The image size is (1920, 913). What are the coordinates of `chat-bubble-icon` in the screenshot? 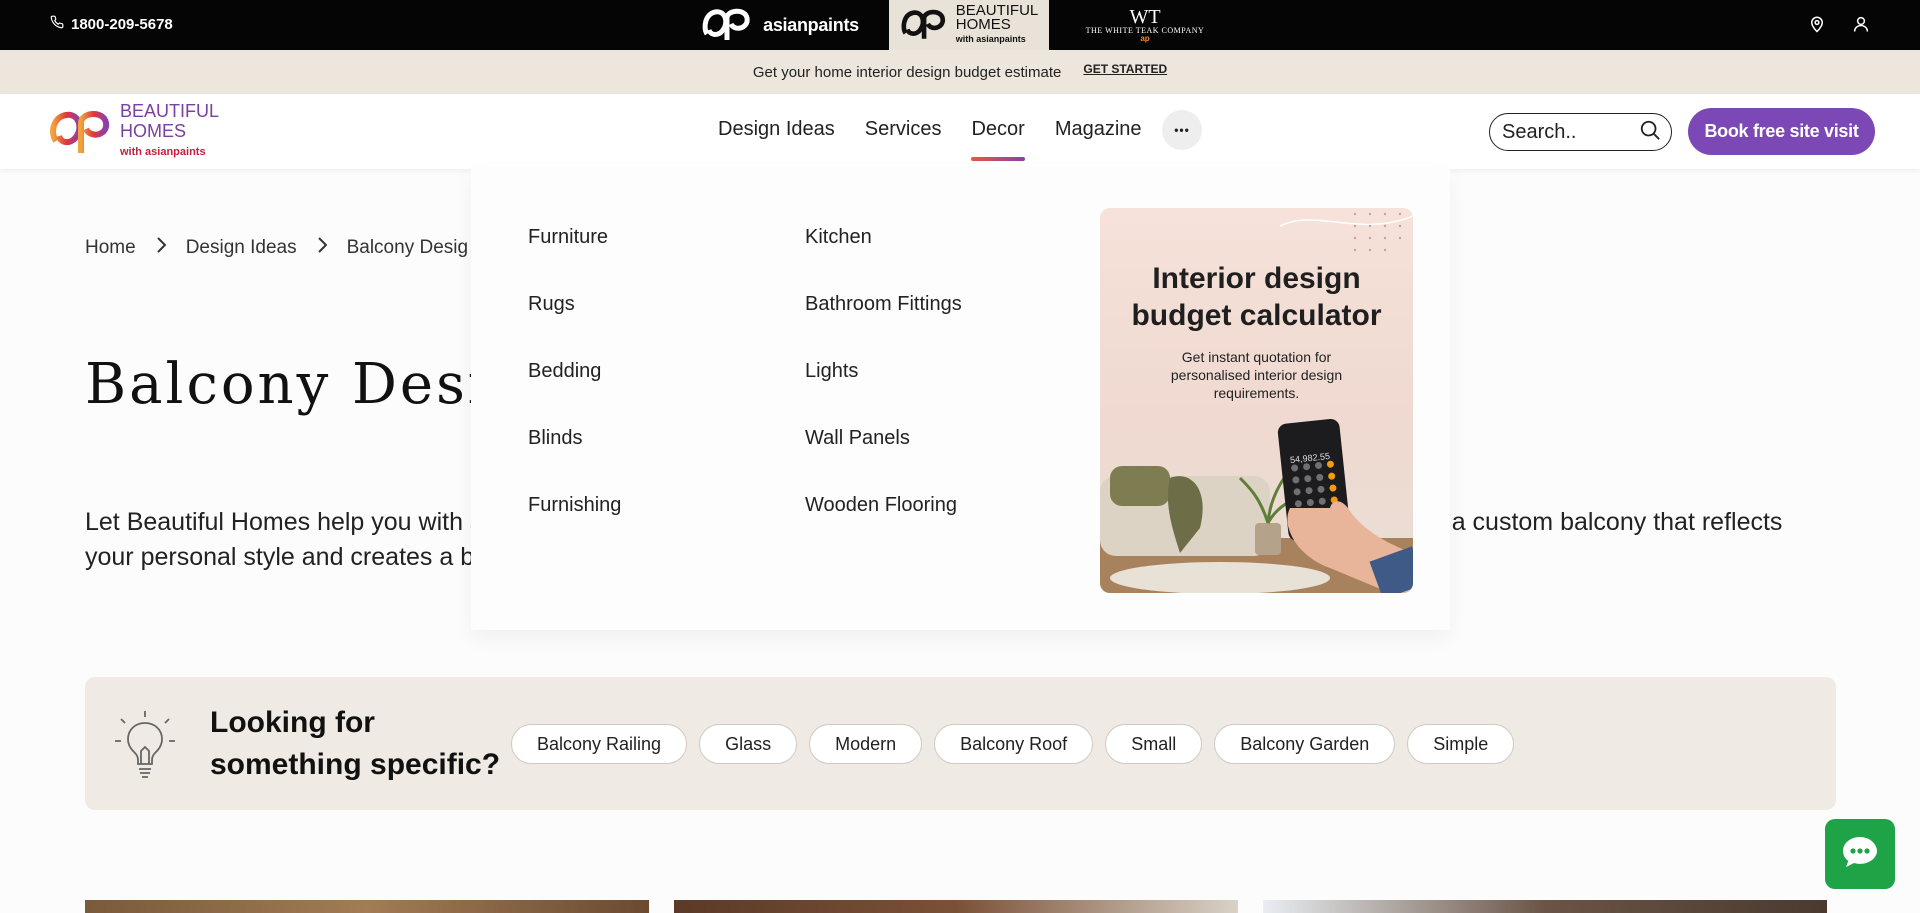 It's located at (1860, 854).